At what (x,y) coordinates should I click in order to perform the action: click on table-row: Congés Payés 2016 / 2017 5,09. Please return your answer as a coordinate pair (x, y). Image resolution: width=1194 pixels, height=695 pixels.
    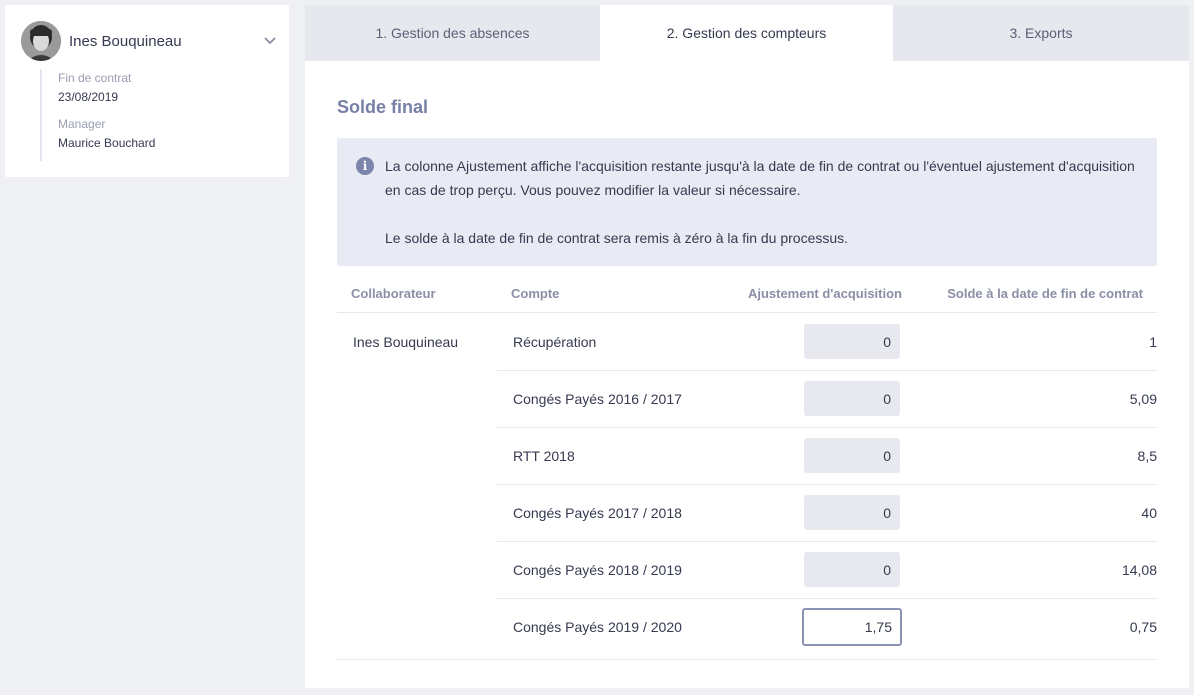
    Looking at the image, I should click on (827, 399).